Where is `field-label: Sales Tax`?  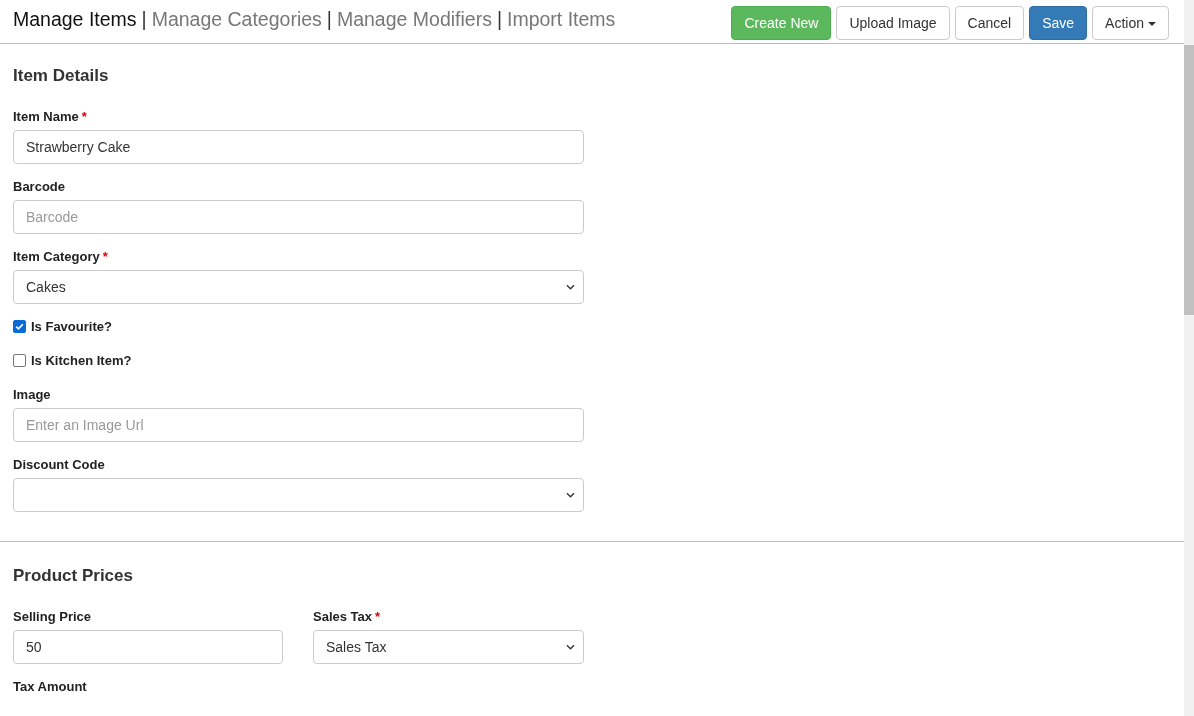
field-label: Sales Tax is located at coordinates (343, 616).